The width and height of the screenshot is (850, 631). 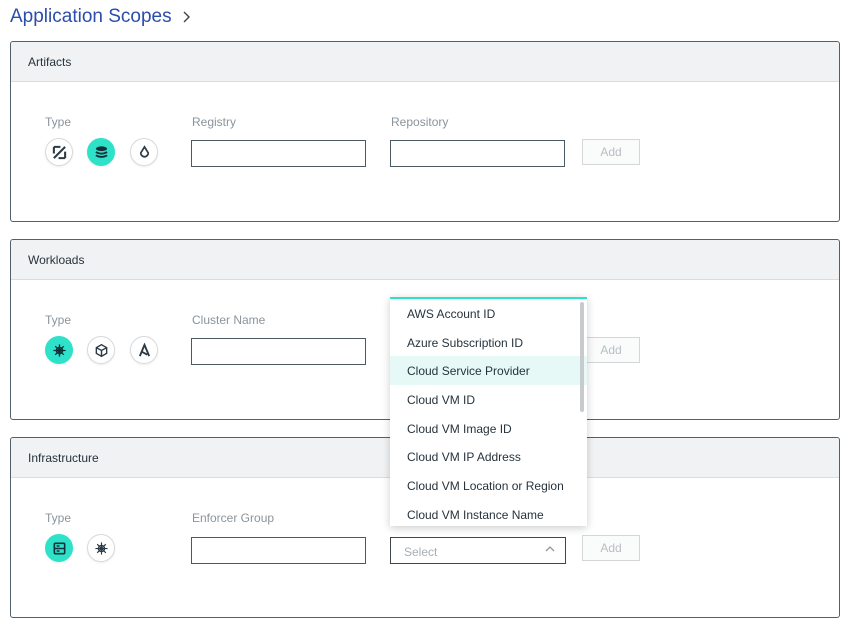 What do you see at coordinates (58, 320) in the screenshot?
I see `workloads-type-label: Type` at bounding box center [58, 320].